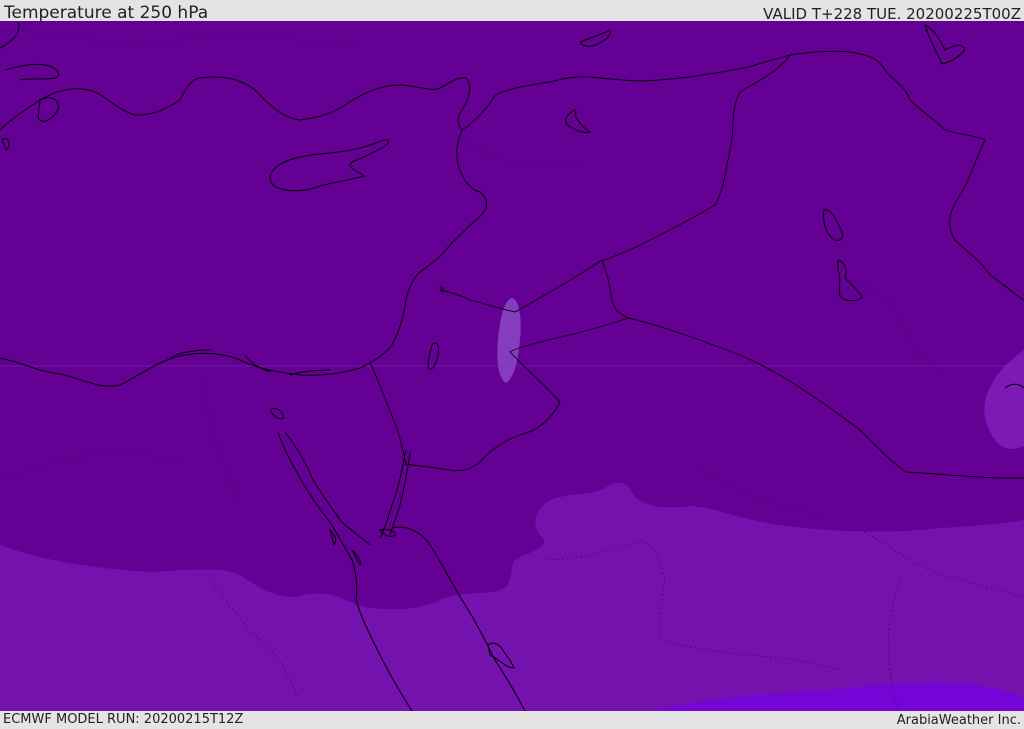 The image size is (1024, 729). I want to click on model-run-label: ECMWF MODEL RUN: 20200215T12Z, so click(123, 719).